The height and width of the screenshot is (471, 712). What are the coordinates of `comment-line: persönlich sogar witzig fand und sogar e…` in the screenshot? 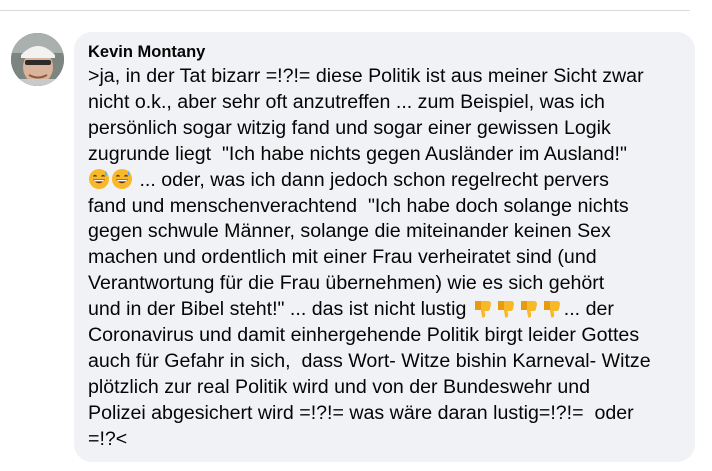 It's located at (385, 129).